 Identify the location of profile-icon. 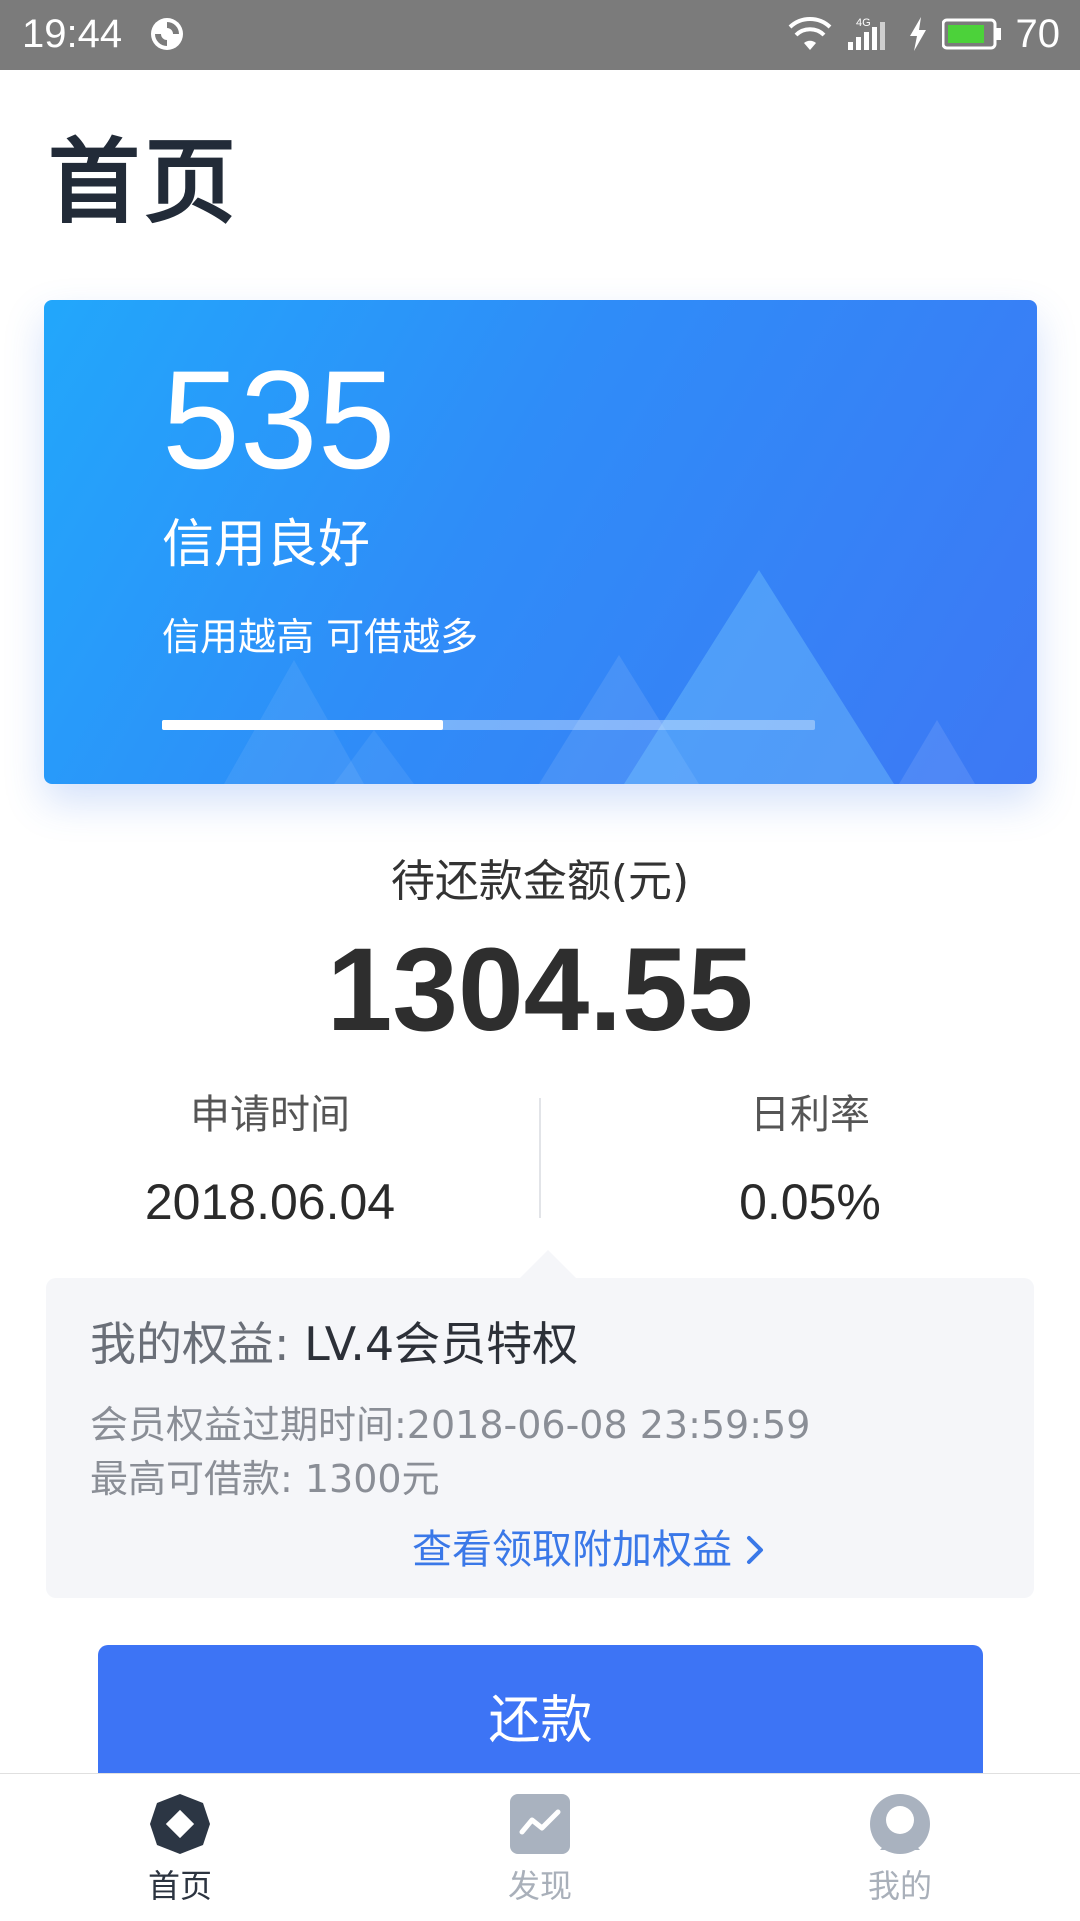
(900, 1824).